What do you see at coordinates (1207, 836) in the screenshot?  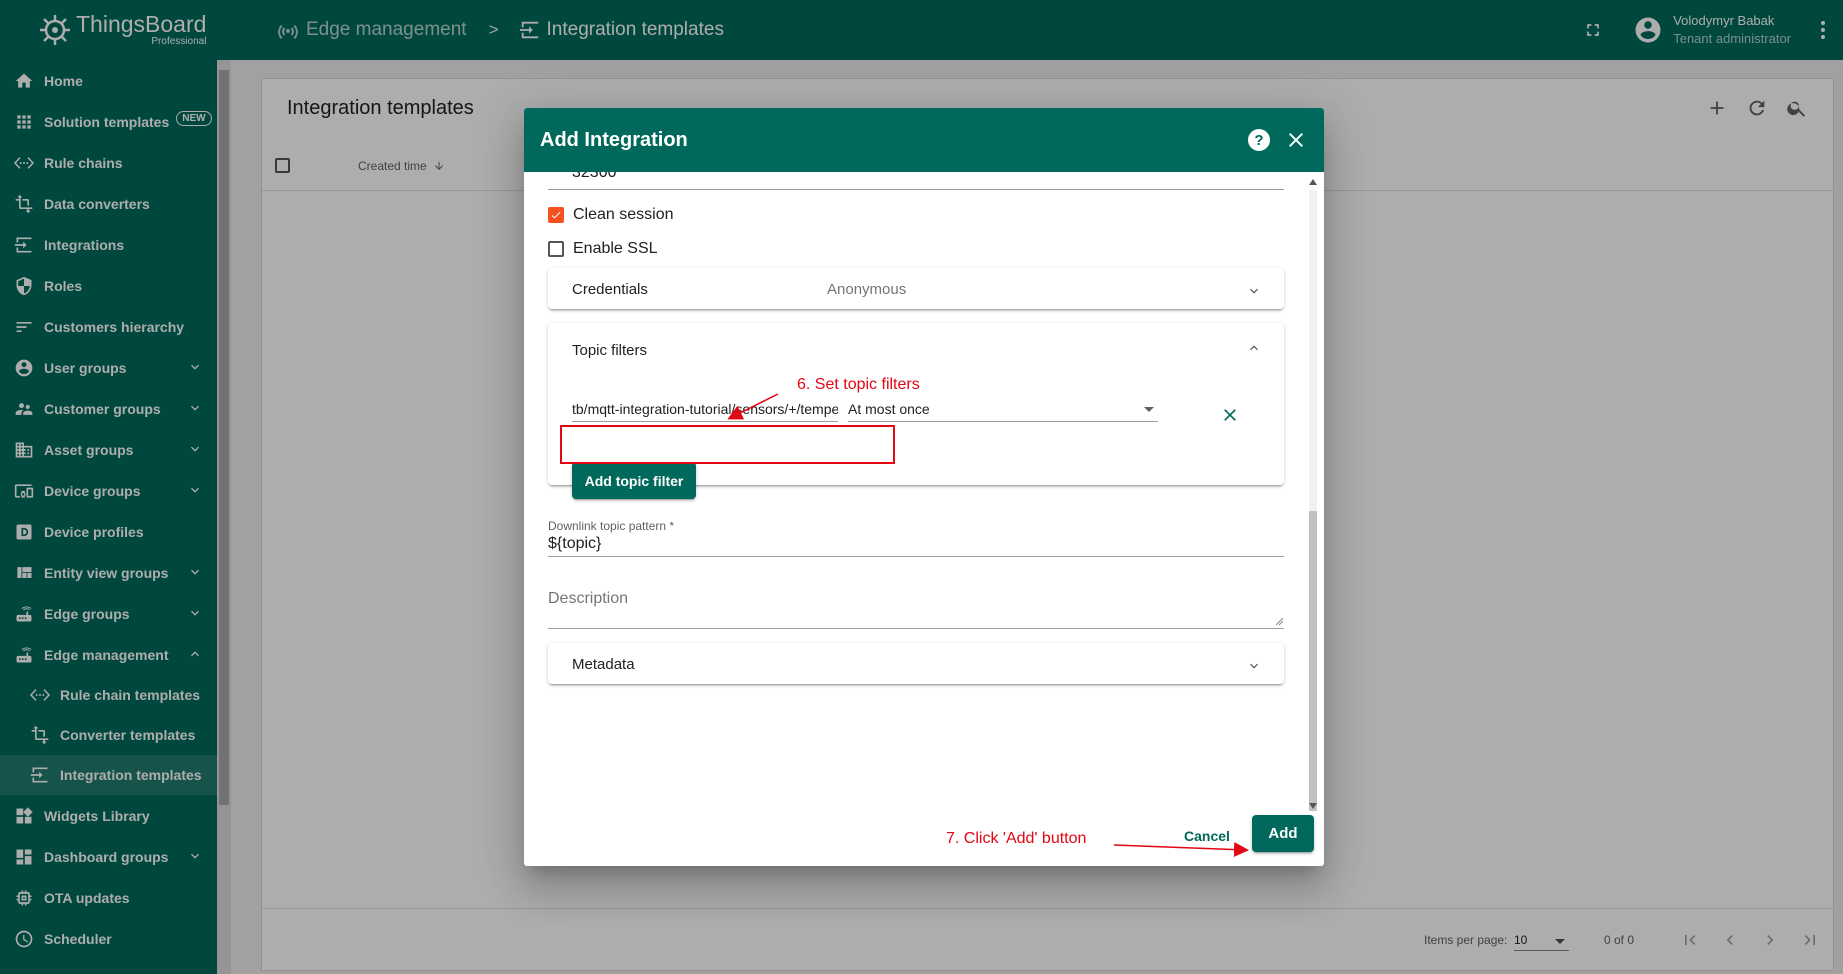 I see `cancel-button: Cancel` at bounding box center [1207, 836].